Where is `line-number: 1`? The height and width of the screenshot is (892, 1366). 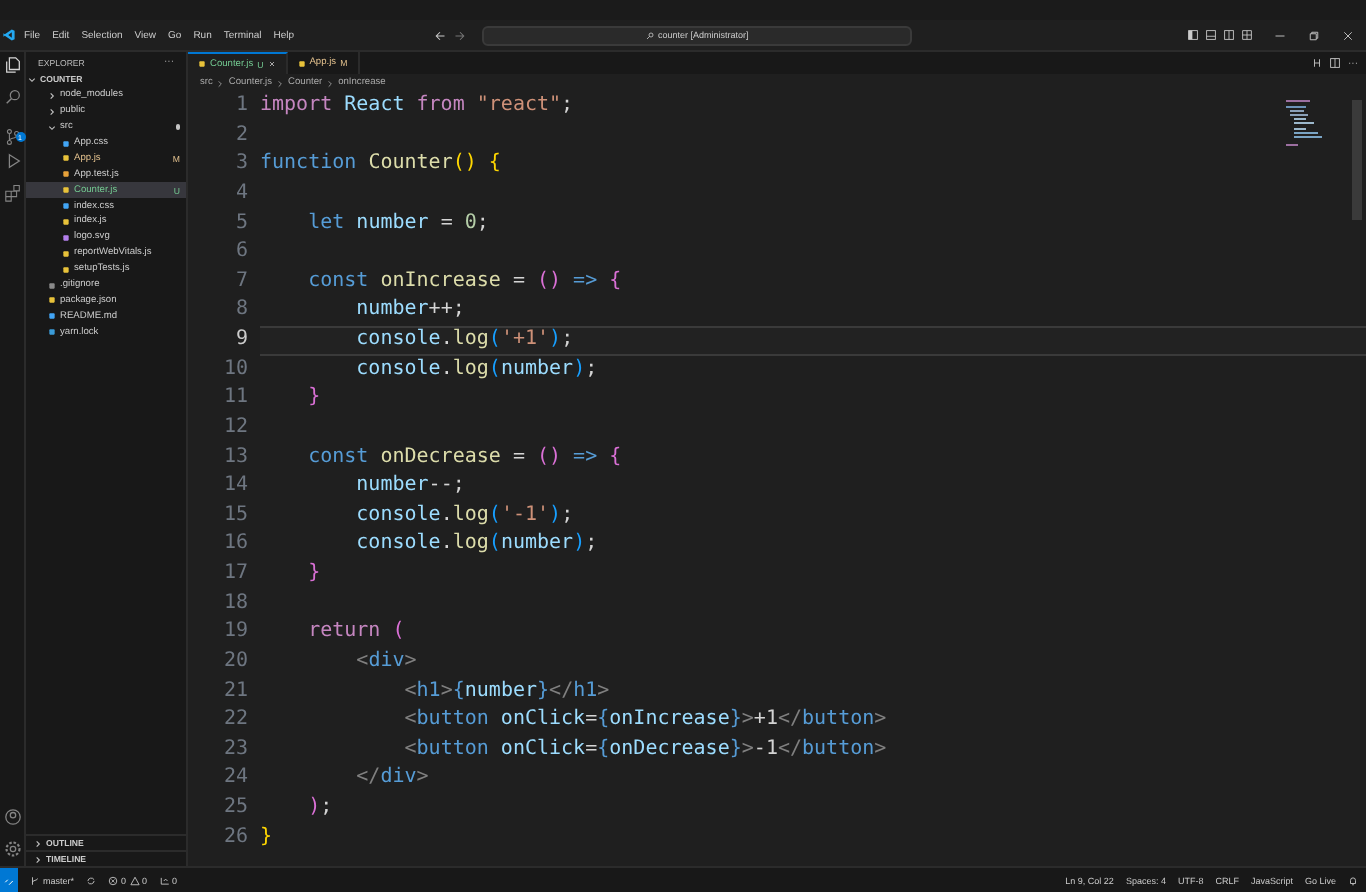
line-number: 1 is located at coordinates (240, 106).